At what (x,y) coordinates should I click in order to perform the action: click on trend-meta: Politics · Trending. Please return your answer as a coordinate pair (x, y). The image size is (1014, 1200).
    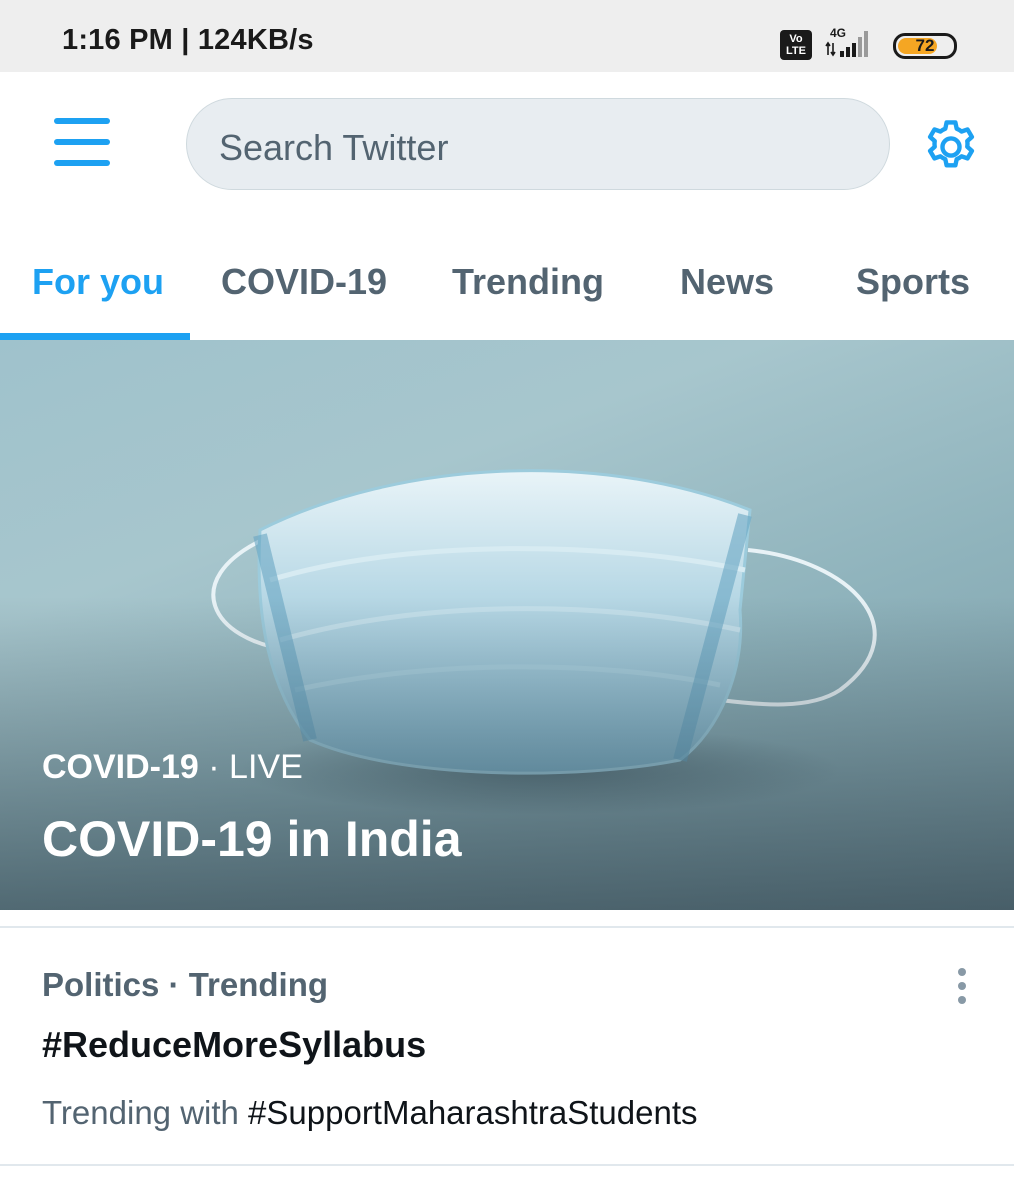
    Looking at the image, I should click on (185, 984).